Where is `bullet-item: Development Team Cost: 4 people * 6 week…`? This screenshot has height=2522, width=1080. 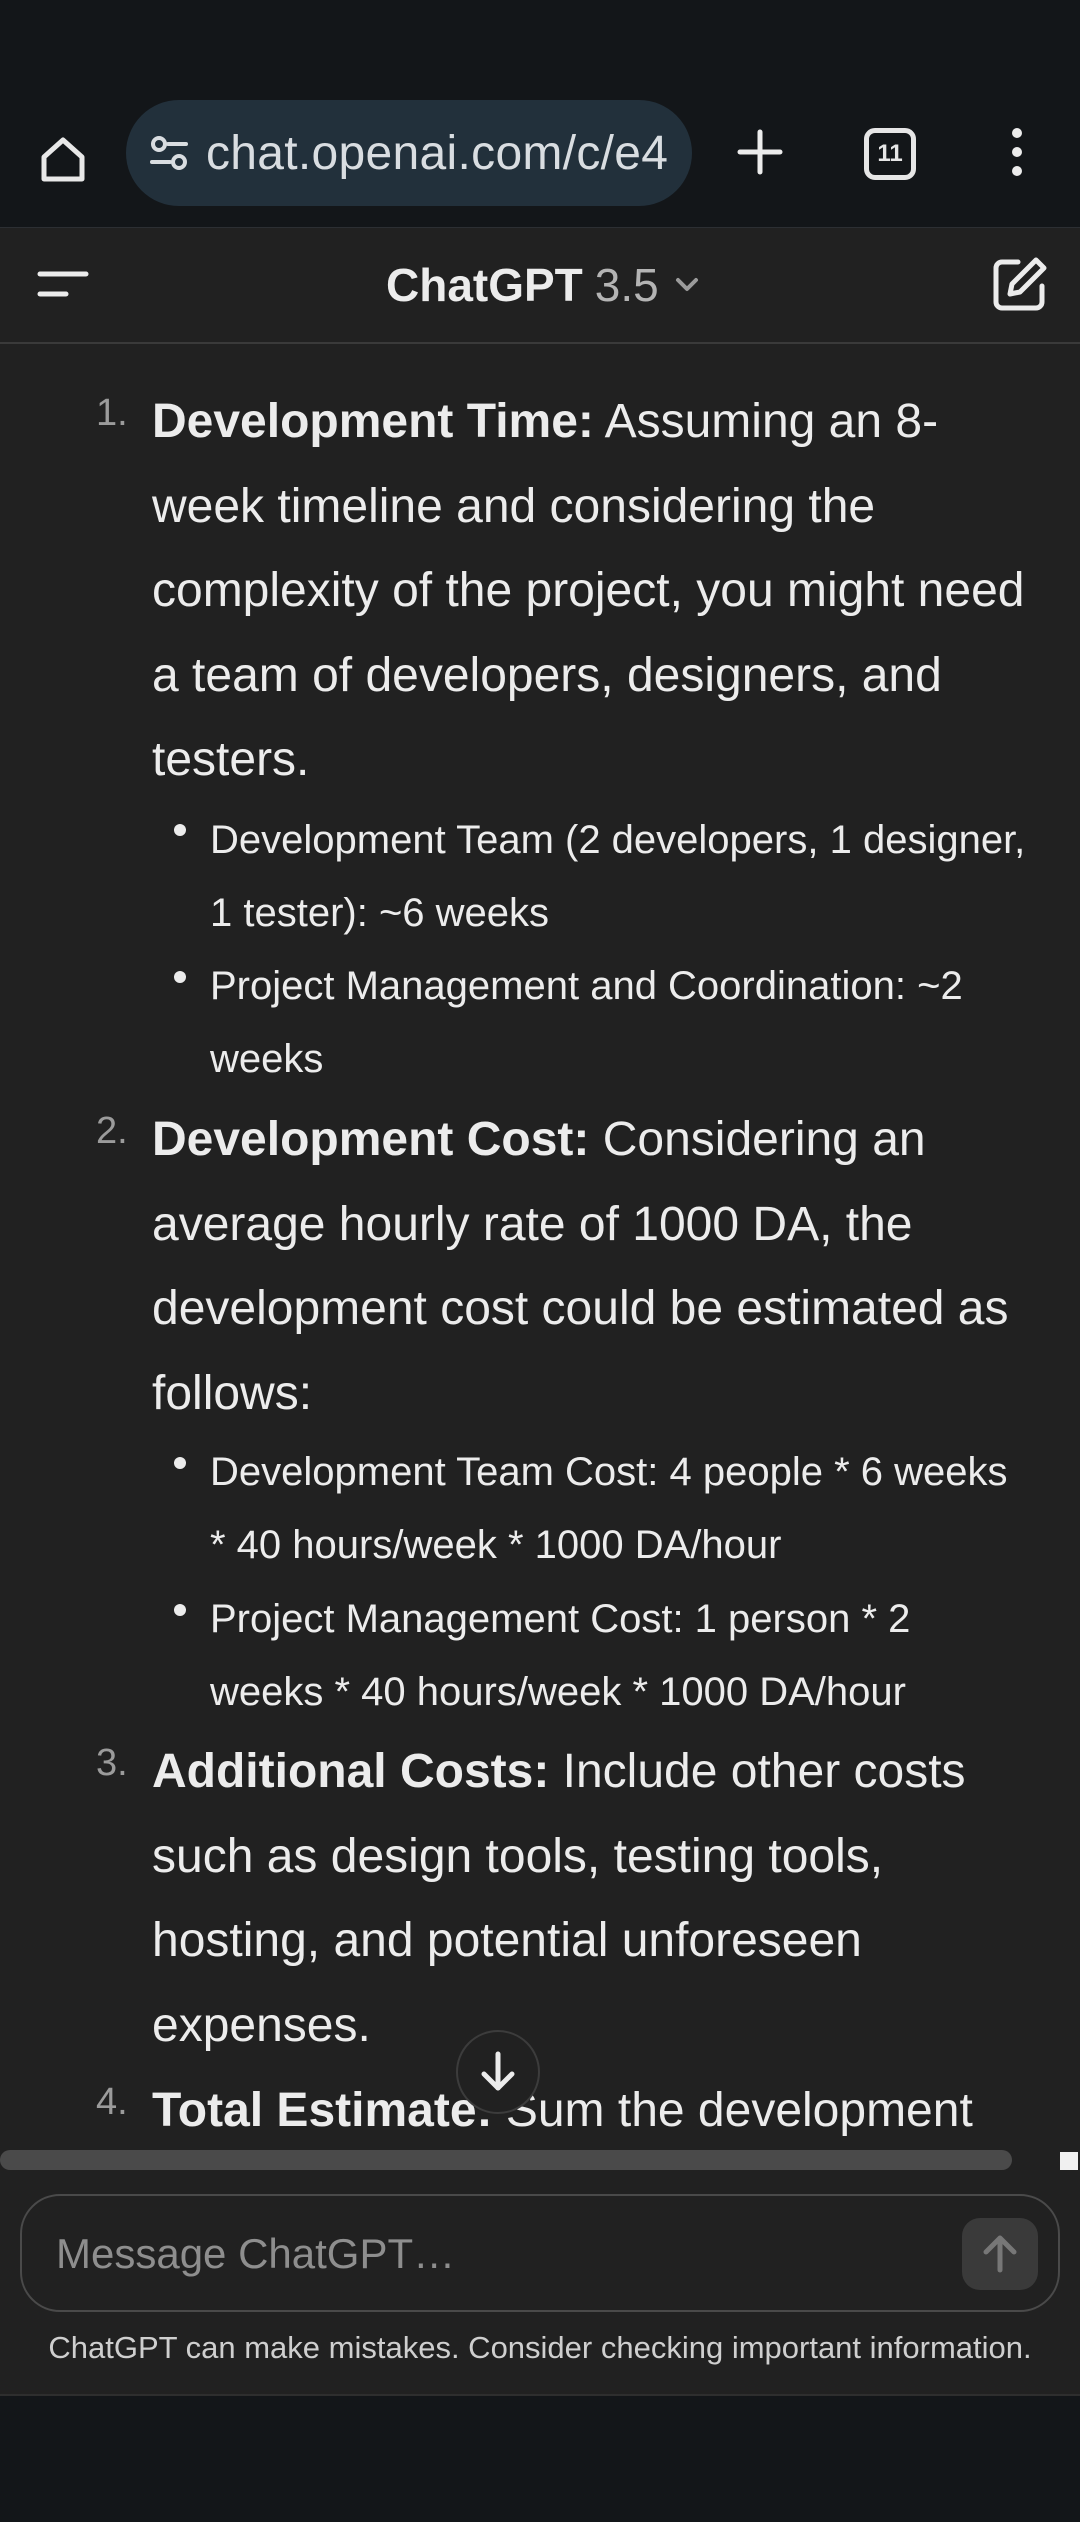 bullet-item: Development Team Cost: 4 people * 6 week… is located at coordinates (609, 1508).